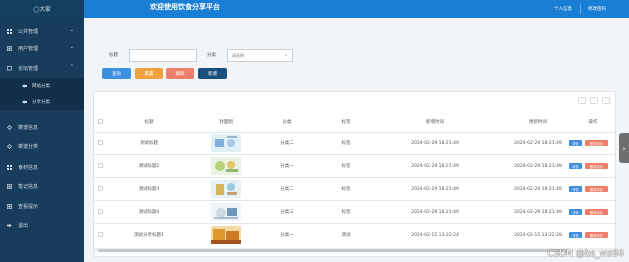 Image resolution: width=629 pixels, height=262 pixels. What do you see at coordinates (42, 225) in the screenshot?
I see `sidebar-item-logout: 退出` at bounding box center [42, 225].